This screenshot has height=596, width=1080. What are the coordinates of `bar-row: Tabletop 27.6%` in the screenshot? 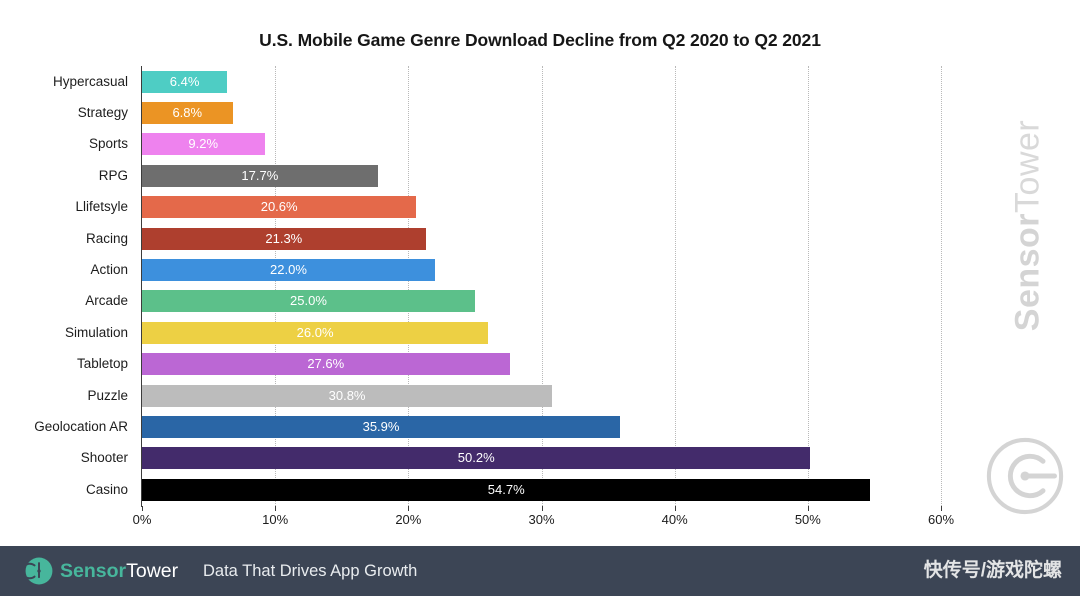 It's located at (509, 364).